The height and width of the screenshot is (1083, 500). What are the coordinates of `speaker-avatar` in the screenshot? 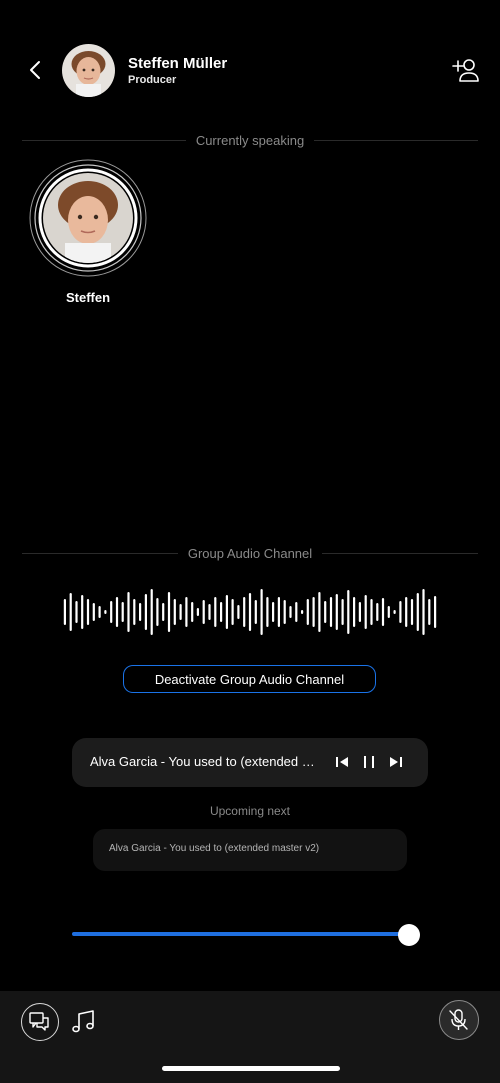 It's located at (88, 218).